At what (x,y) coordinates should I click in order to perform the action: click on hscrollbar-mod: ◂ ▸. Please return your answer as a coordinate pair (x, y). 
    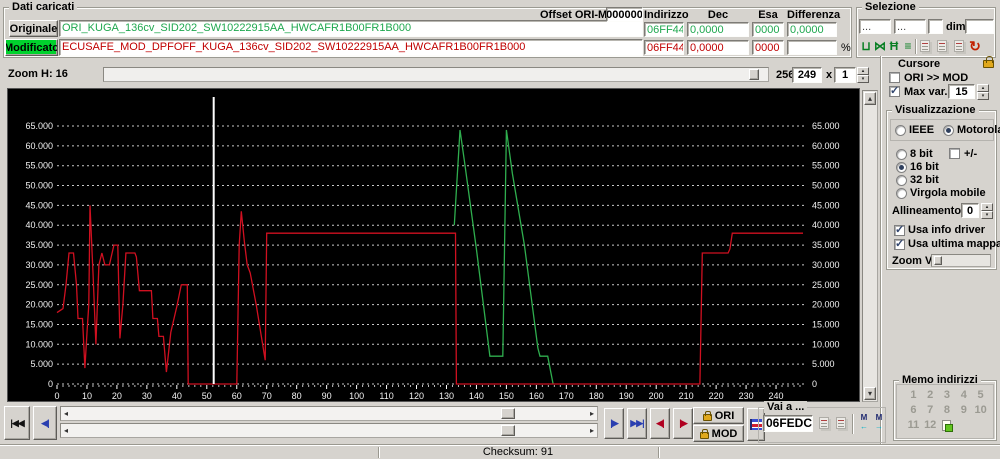
    Looking at the image, I should click on (329, 430).